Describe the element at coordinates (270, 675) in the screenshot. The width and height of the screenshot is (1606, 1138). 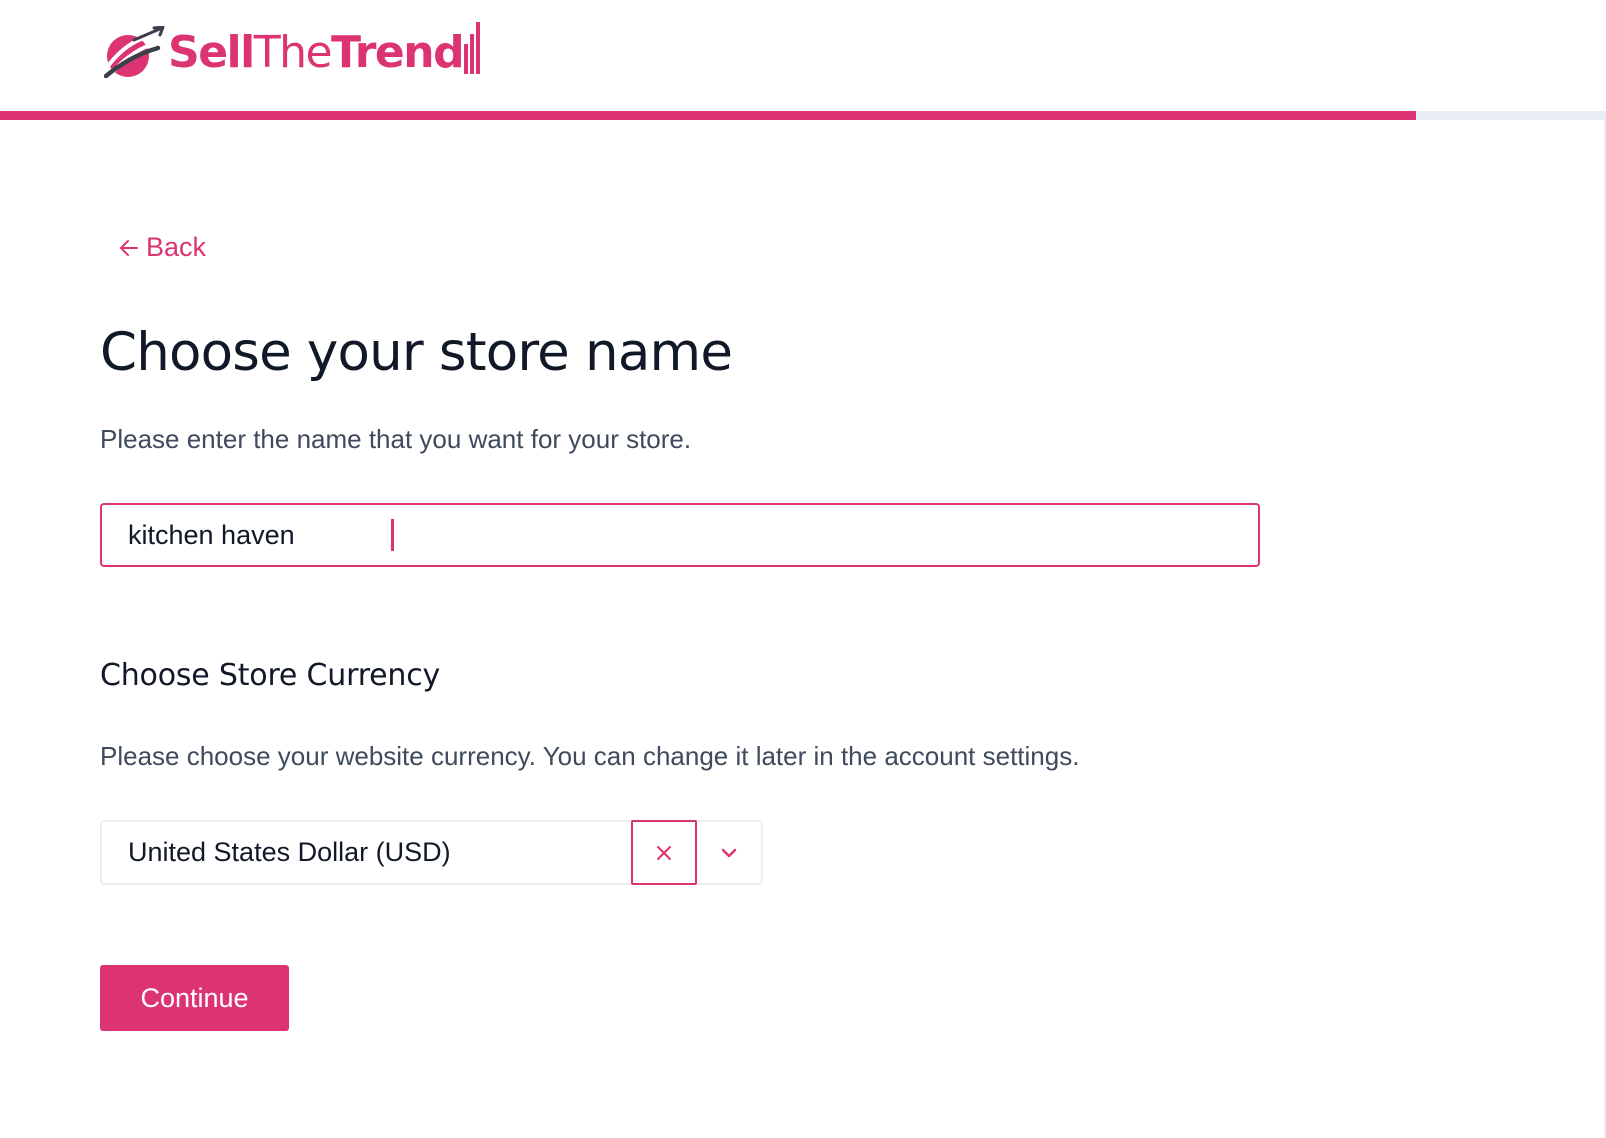
I see `currency-section-title: Choose Store Currency` at that location.